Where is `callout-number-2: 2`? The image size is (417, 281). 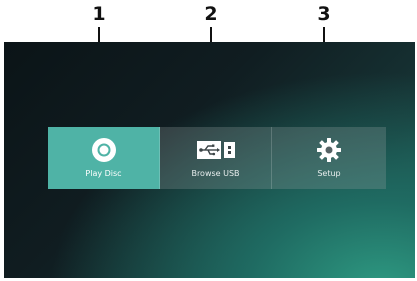
callout-number-2: 2 is located at coordinates (211, 14).